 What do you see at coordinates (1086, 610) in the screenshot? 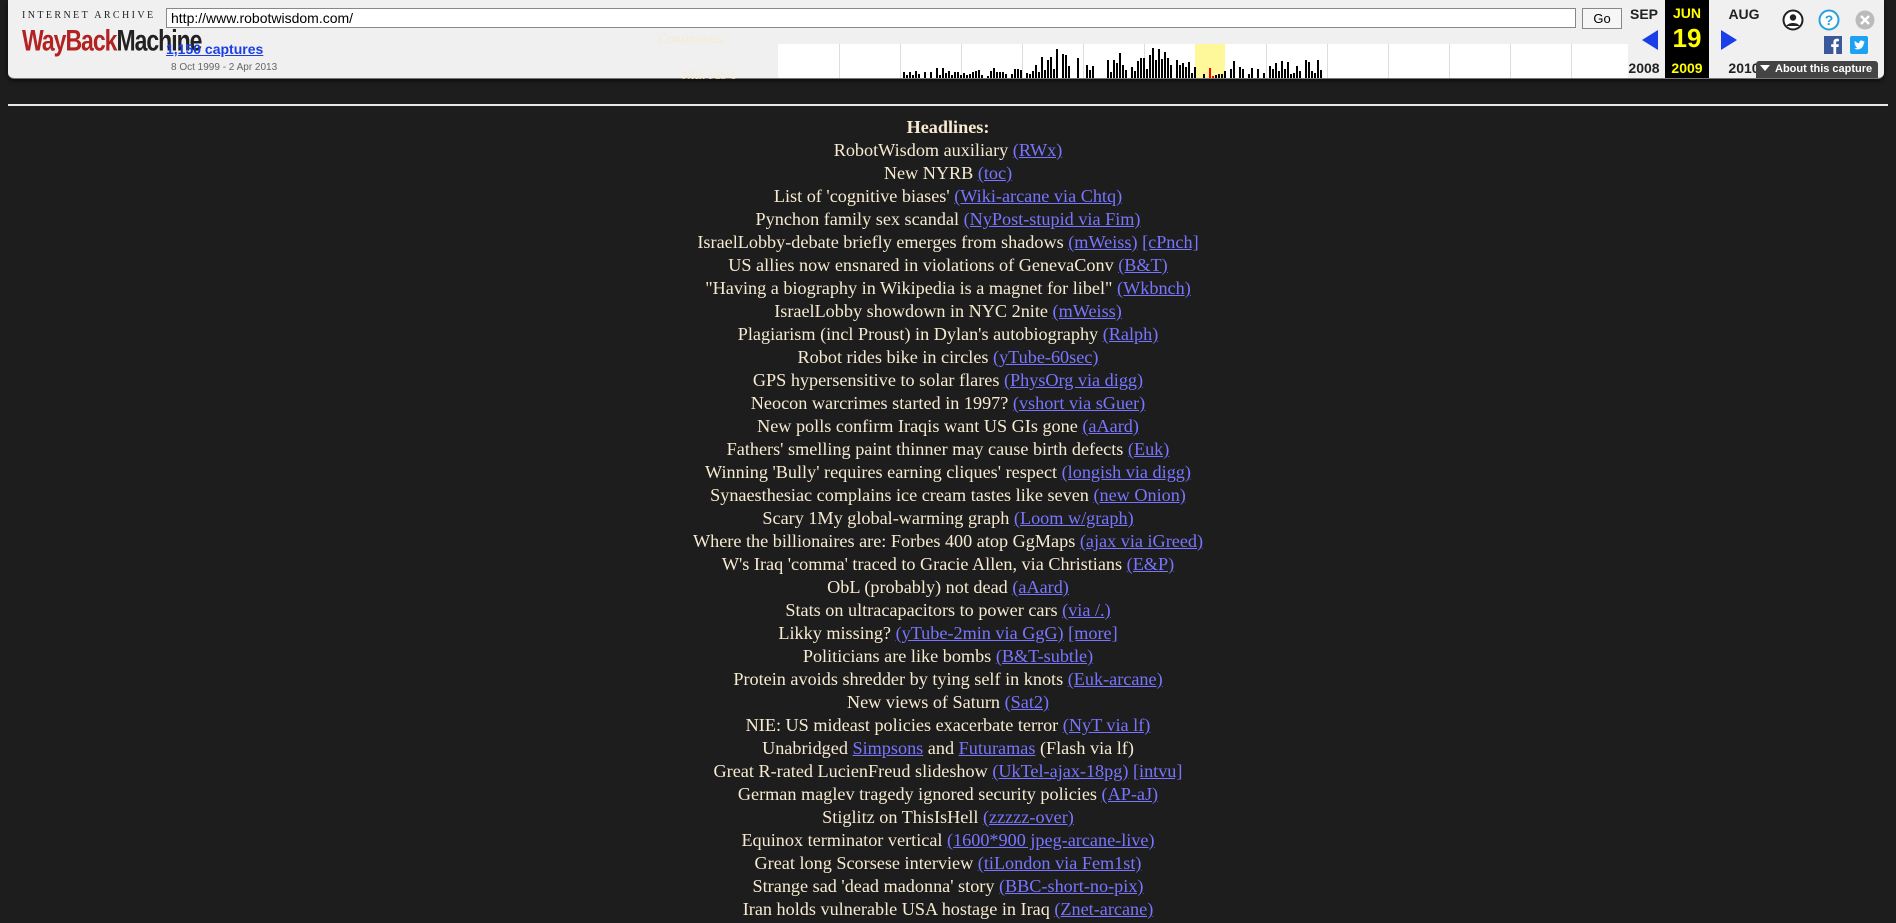
I see `headline-source-link: (via /.)` at bounding box center [1086, 610].